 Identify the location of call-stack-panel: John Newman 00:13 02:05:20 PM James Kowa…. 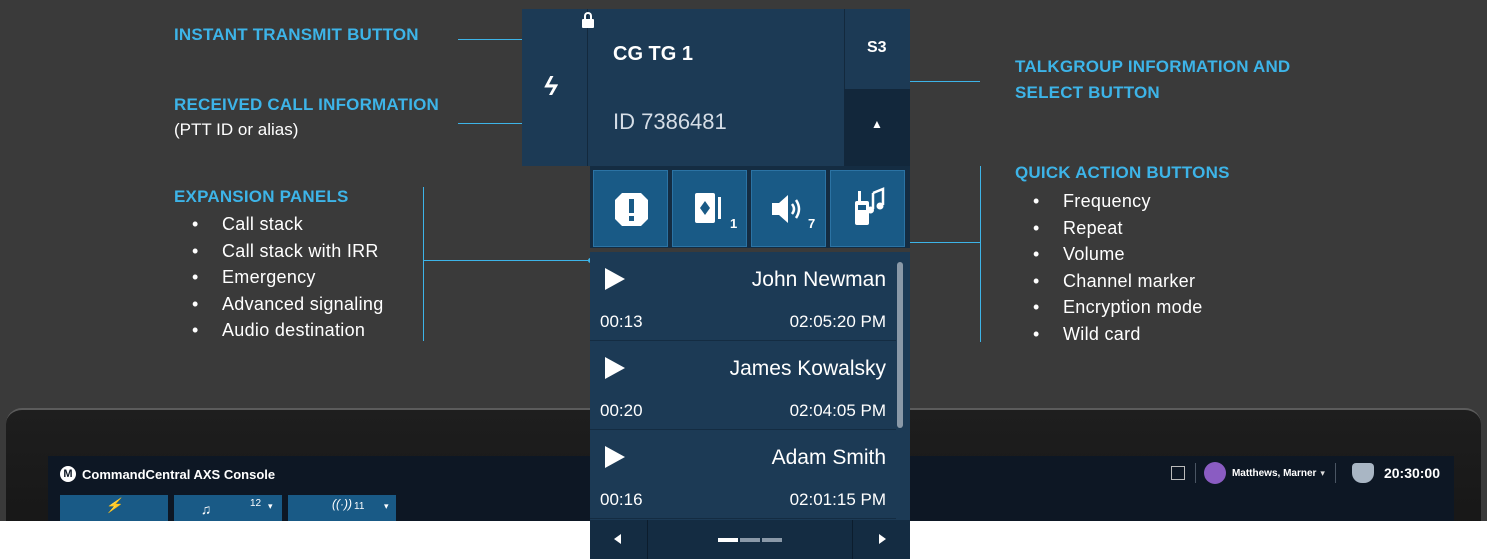
(750, 386).